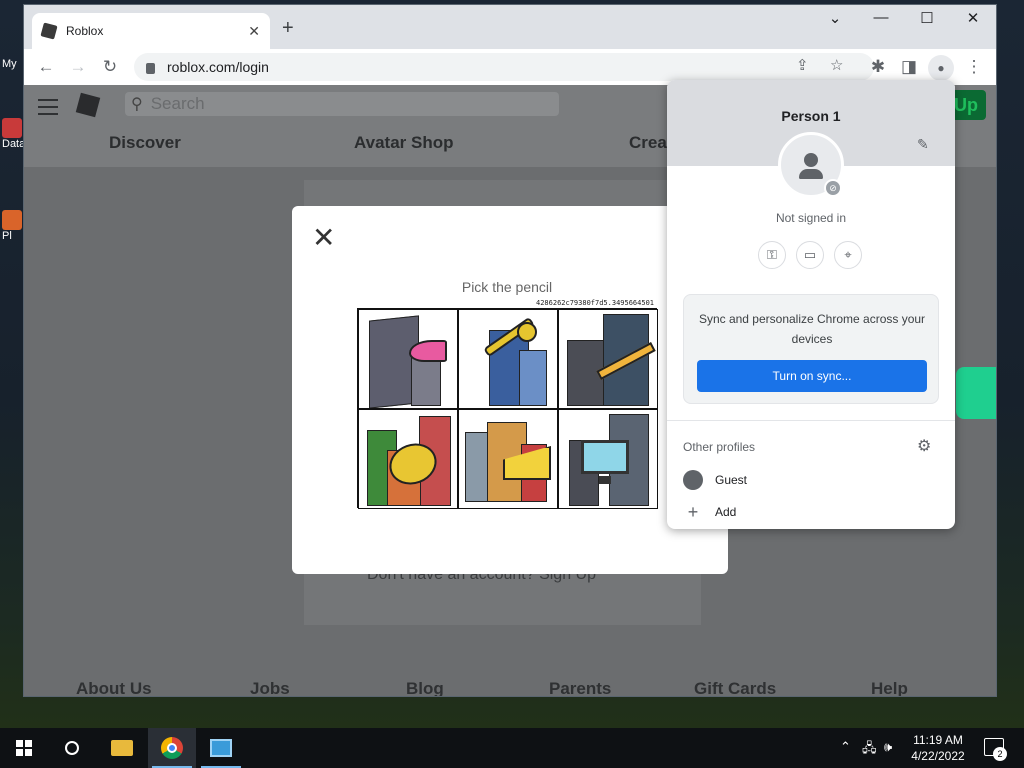 Image resolution: width=1024 pixels, height=768 pixels. I want to click on payment-card-icon: ▭, so click(810, 255).